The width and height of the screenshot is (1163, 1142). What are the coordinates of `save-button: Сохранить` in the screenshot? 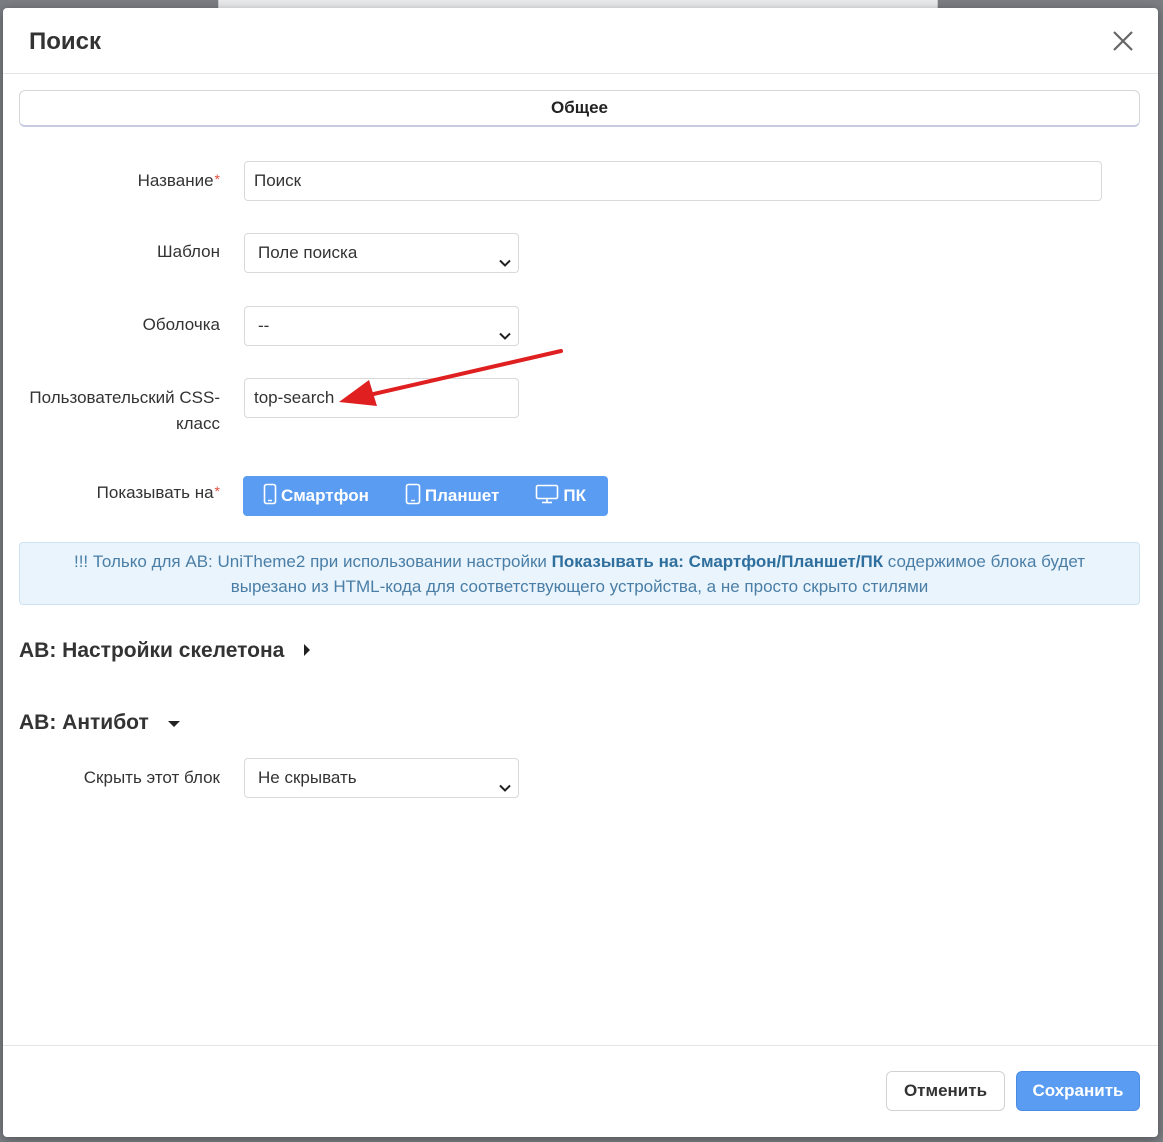 It's located at (1078, 1091).